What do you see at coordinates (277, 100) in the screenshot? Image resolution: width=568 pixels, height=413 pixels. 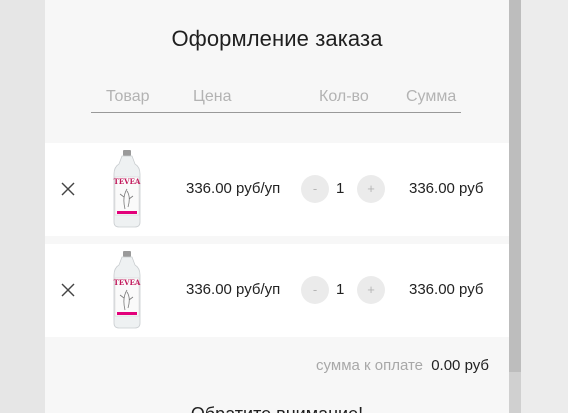 I see `table-header: Товар Цена Кол-во Сумма` at bounding box center [277, 100].